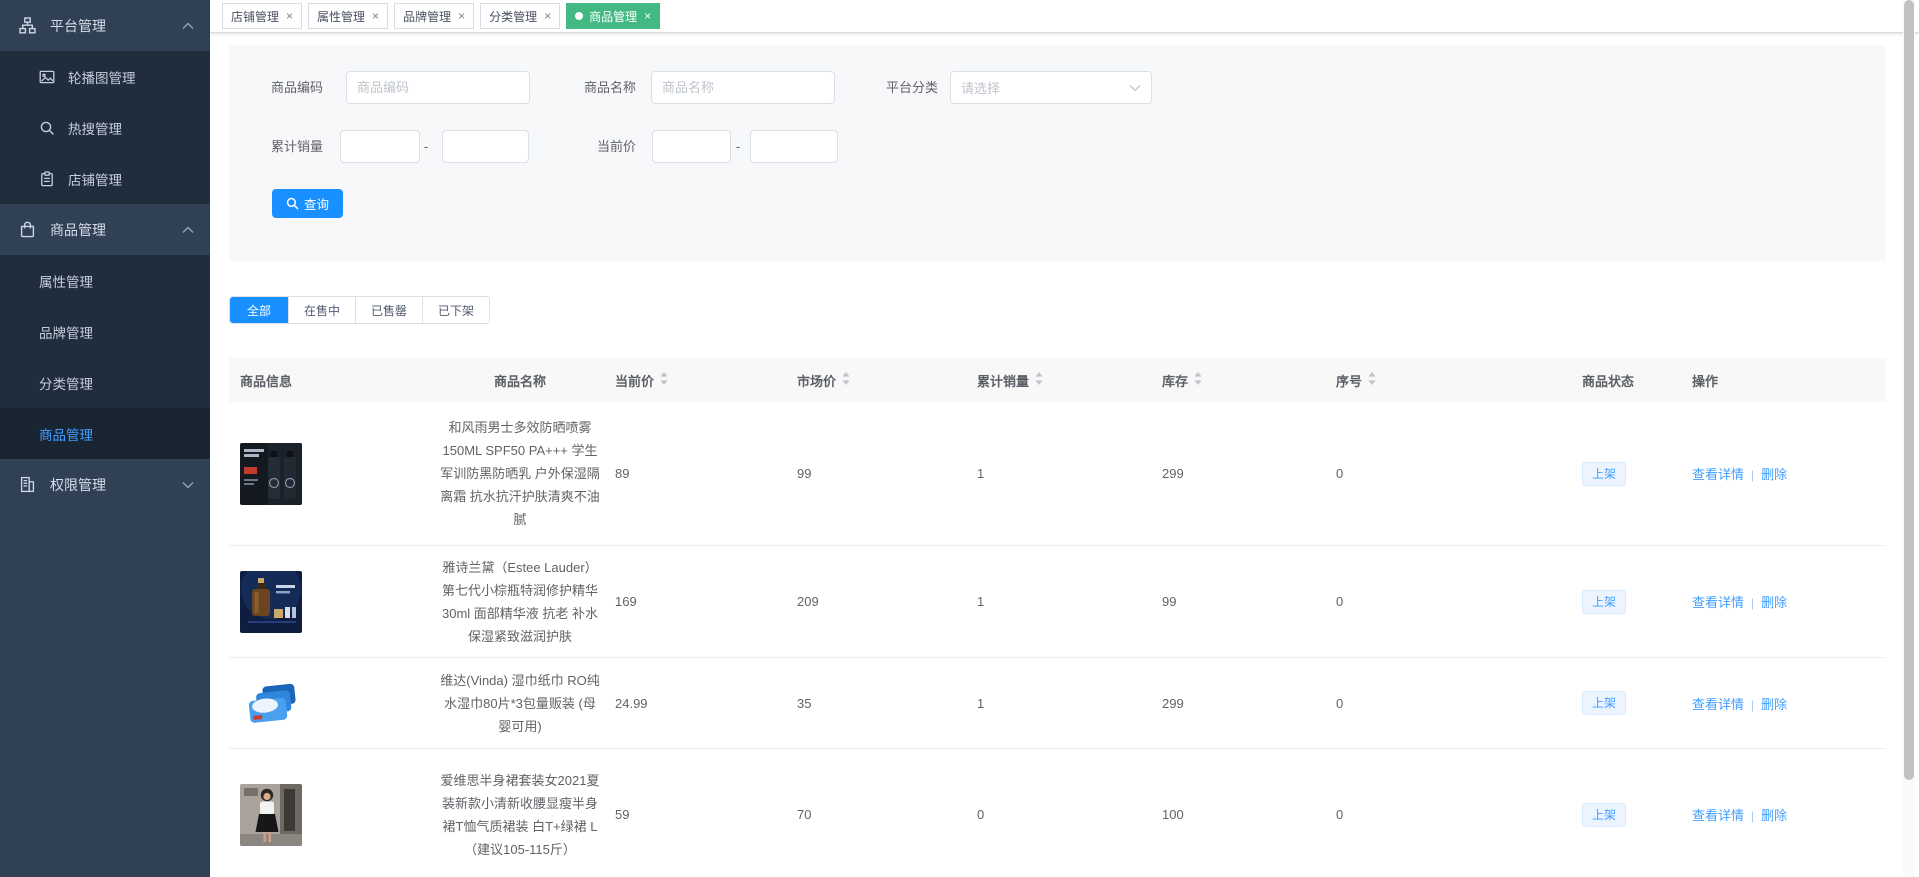 This screenshot has width=1919, height=877. I want to click on sidebar-item-category-mgmt: 分类管理, so click(105, 382).